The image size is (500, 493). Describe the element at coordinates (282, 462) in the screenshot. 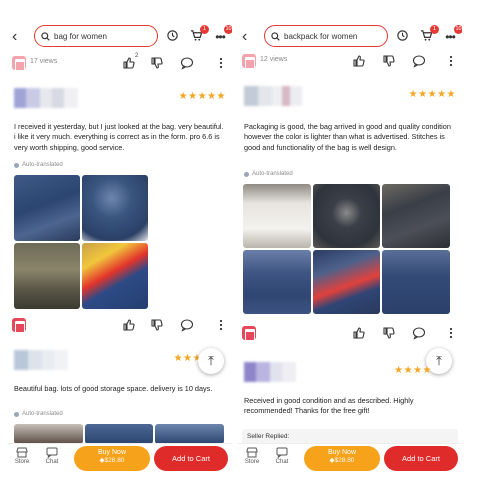

I see `chat-label: Chat` at that location.